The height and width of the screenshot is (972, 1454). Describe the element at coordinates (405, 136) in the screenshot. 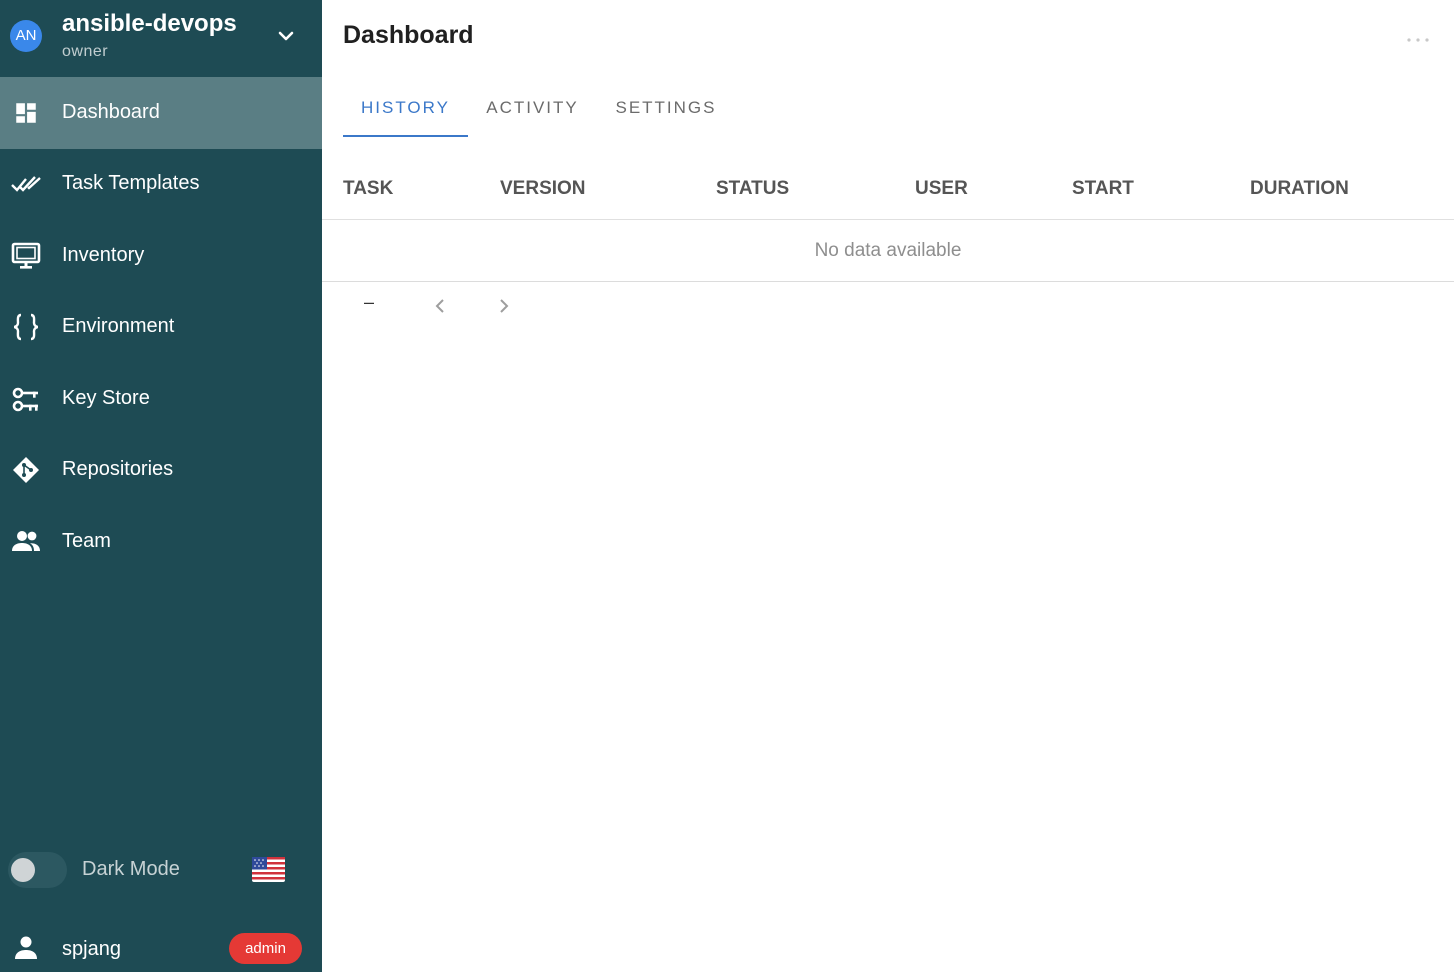

I see `tab-active-indicator` at that location.